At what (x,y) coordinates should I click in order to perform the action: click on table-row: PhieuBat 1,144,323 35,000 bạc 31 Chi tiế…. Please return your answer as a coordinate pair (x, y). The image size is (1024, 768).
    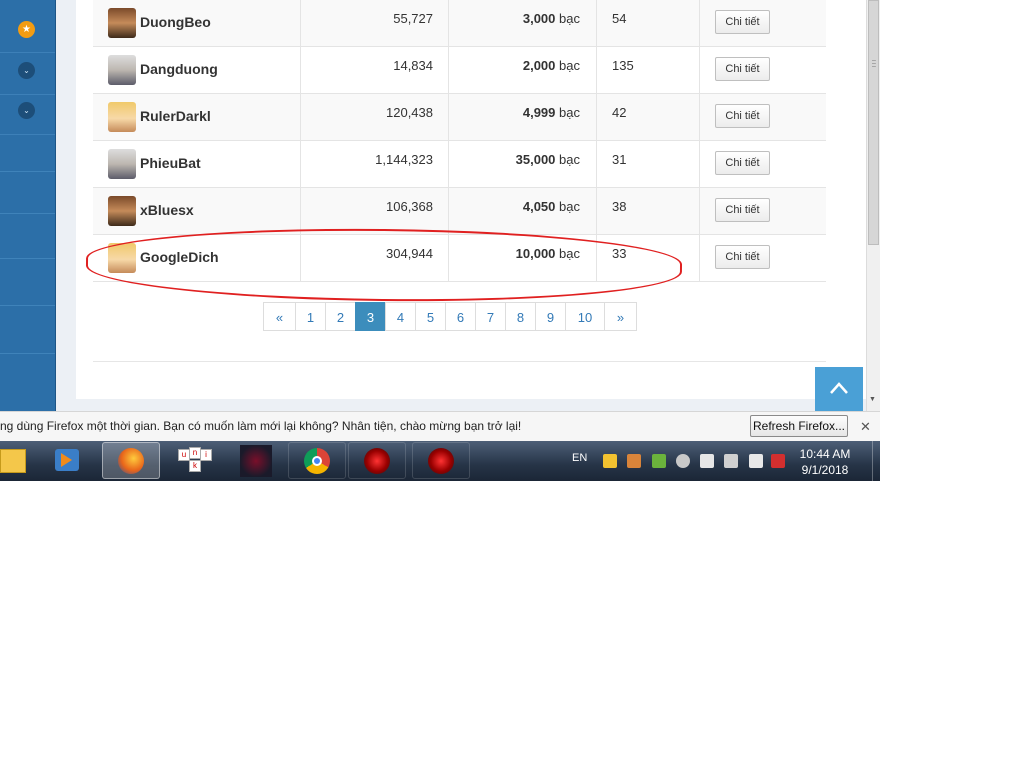
    Looking at the image, I should click on (459, 164).